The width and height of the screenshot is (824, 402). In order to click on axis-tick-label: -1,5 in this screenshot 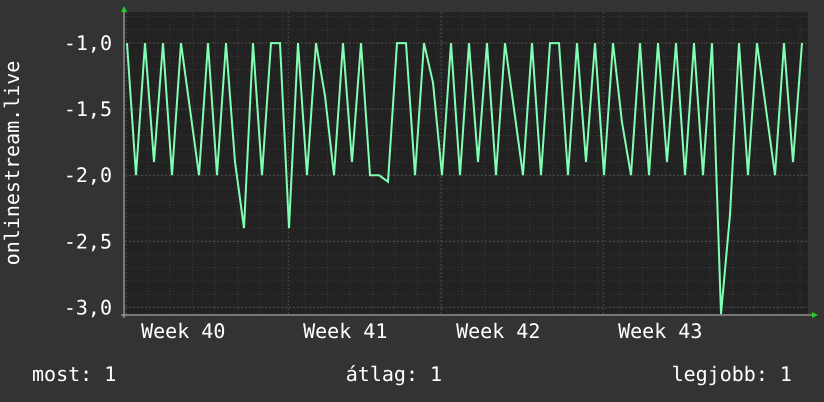, I will do `click(88, 109)`.